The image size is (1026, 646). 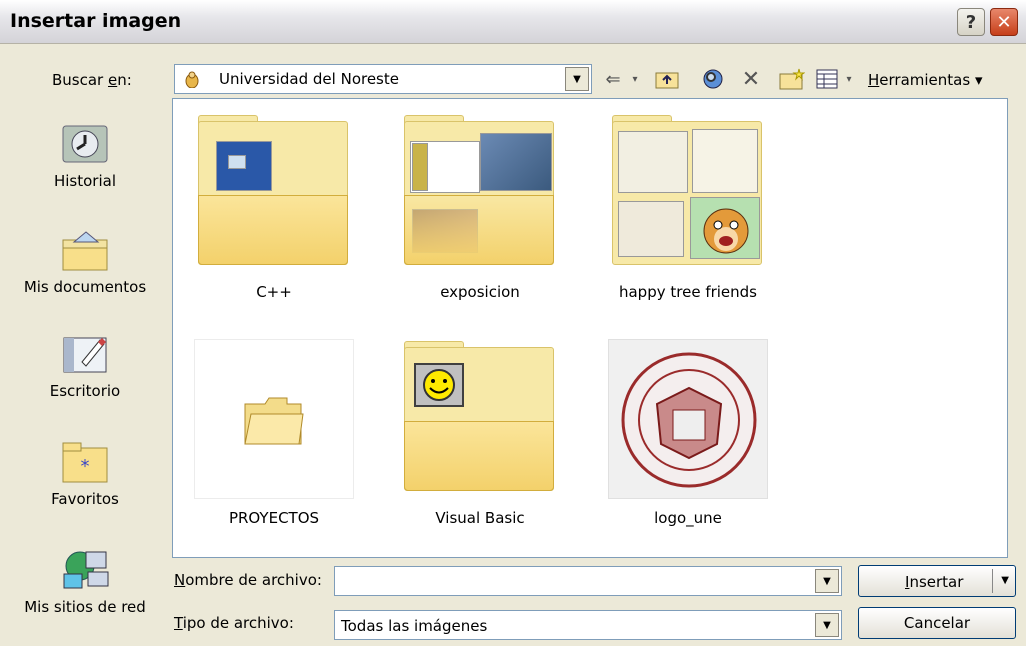 What do you see at coordinates (971, 22) in the screenshot?
I see `help-button: ?` at bounding box center [971, 22].